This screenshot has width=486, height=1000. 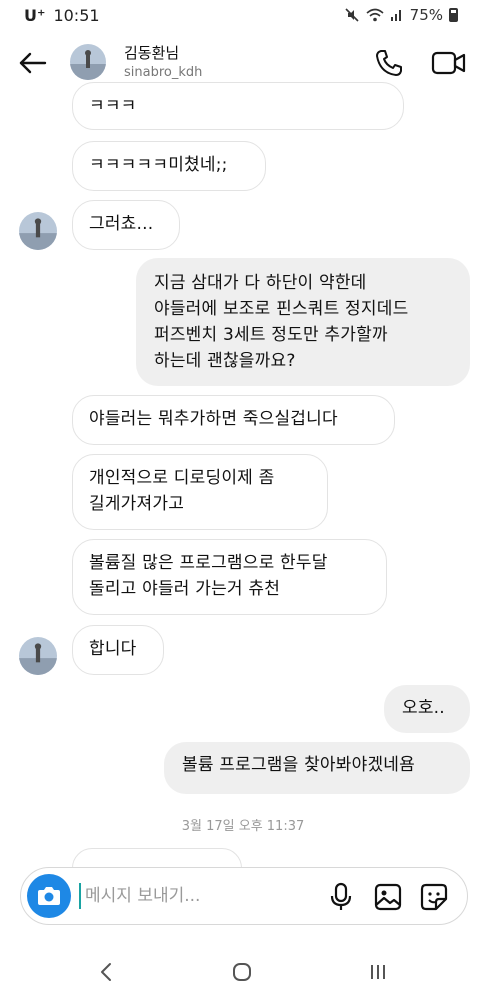 I want to click on wifi-icon, so click(x=375, y=15).